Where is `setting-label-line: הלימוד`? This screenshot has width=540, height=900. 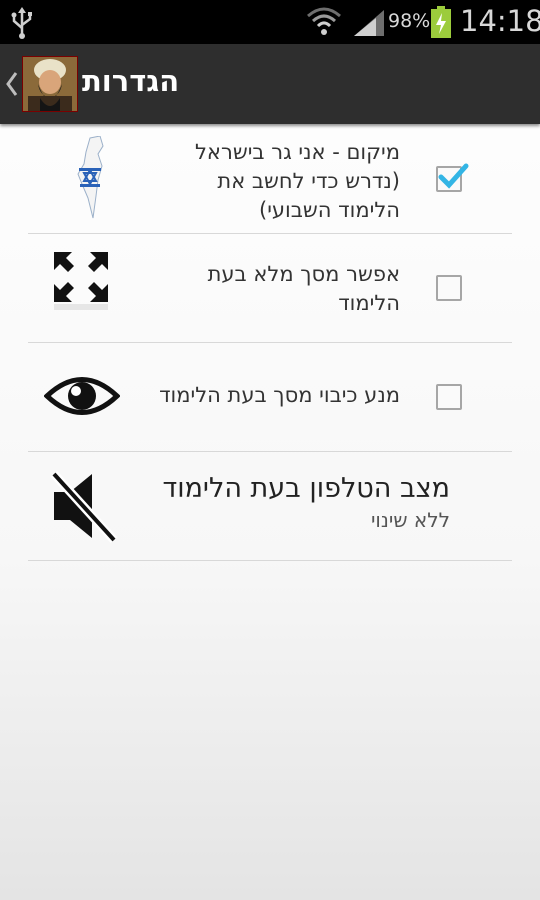 setting-label-line: הלימוד is located at coordinates (369, 303).